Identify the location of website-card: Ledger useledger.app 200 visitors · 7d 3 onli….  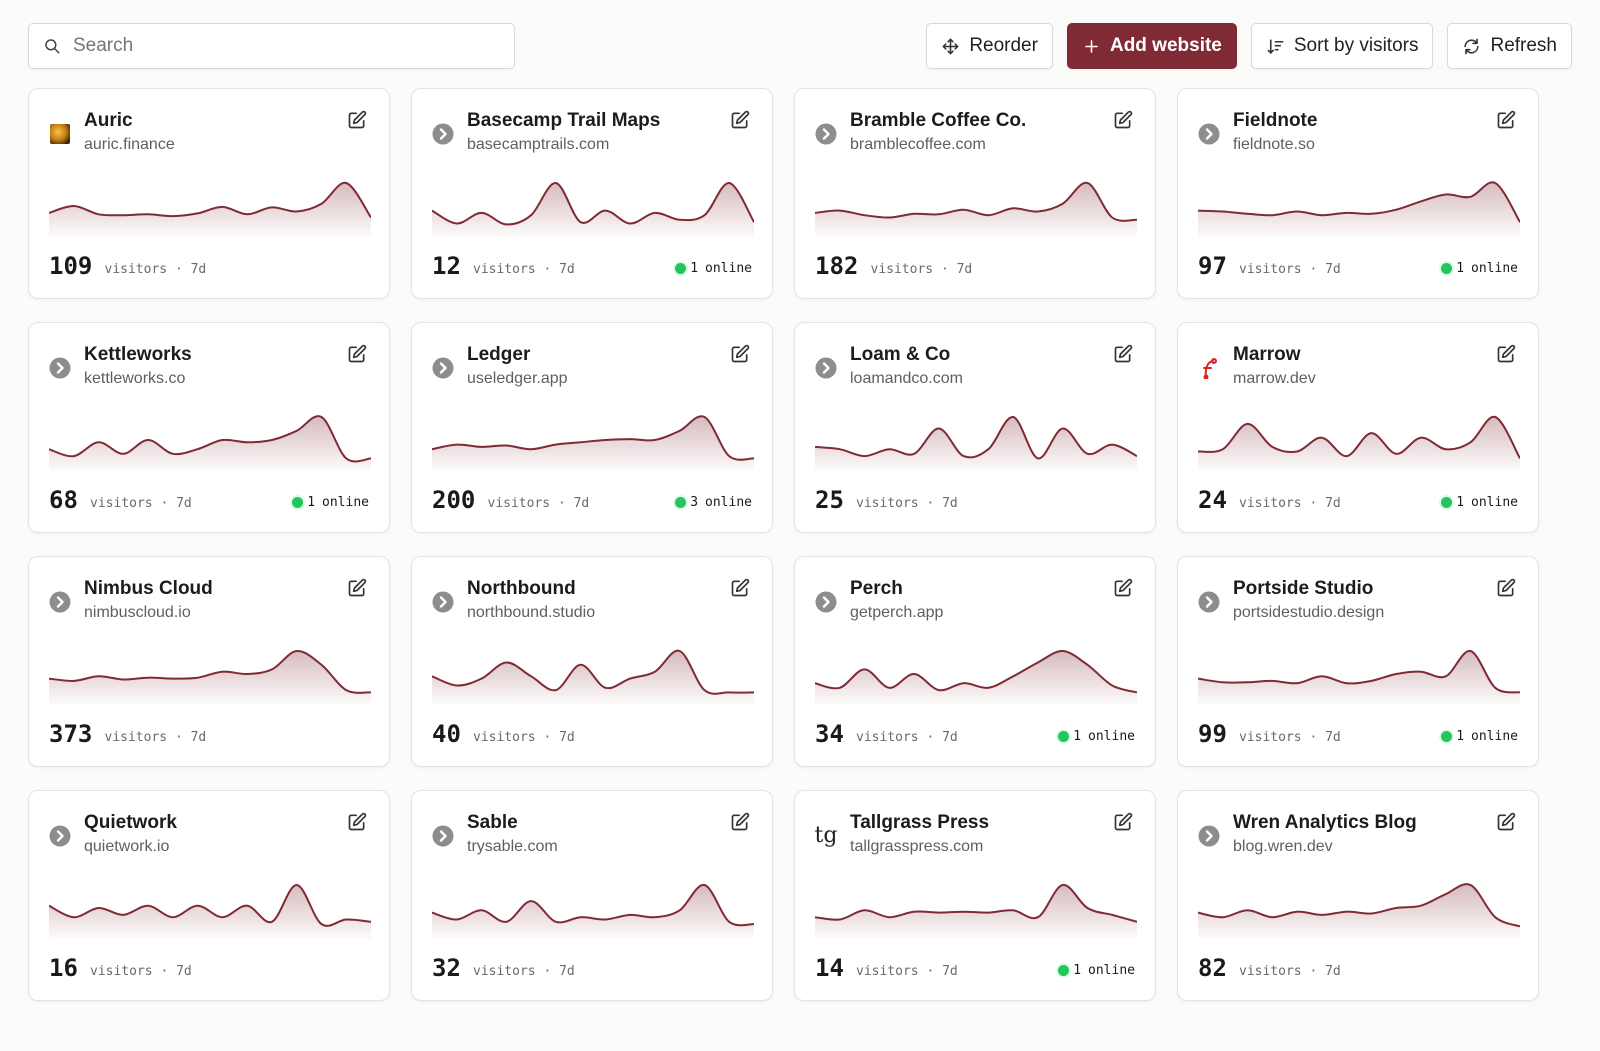
(592, 427).